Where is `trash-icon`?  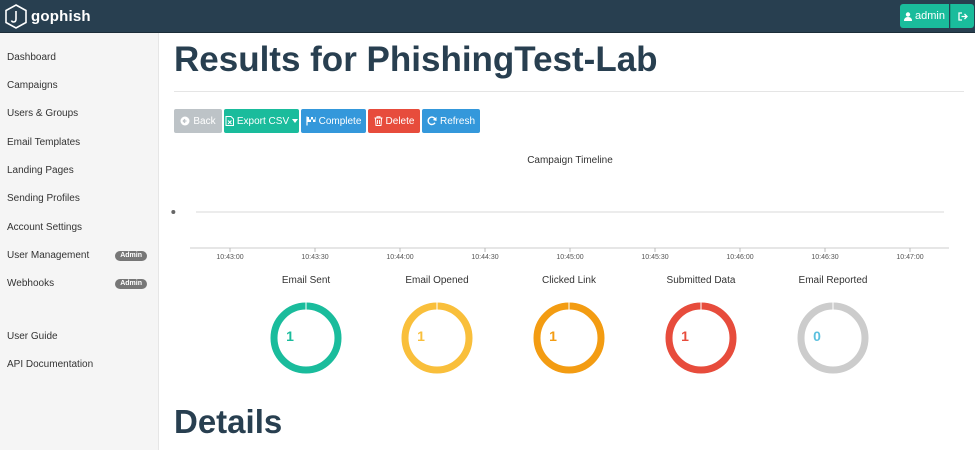
trash-icon is located at coordinates (378, 121).